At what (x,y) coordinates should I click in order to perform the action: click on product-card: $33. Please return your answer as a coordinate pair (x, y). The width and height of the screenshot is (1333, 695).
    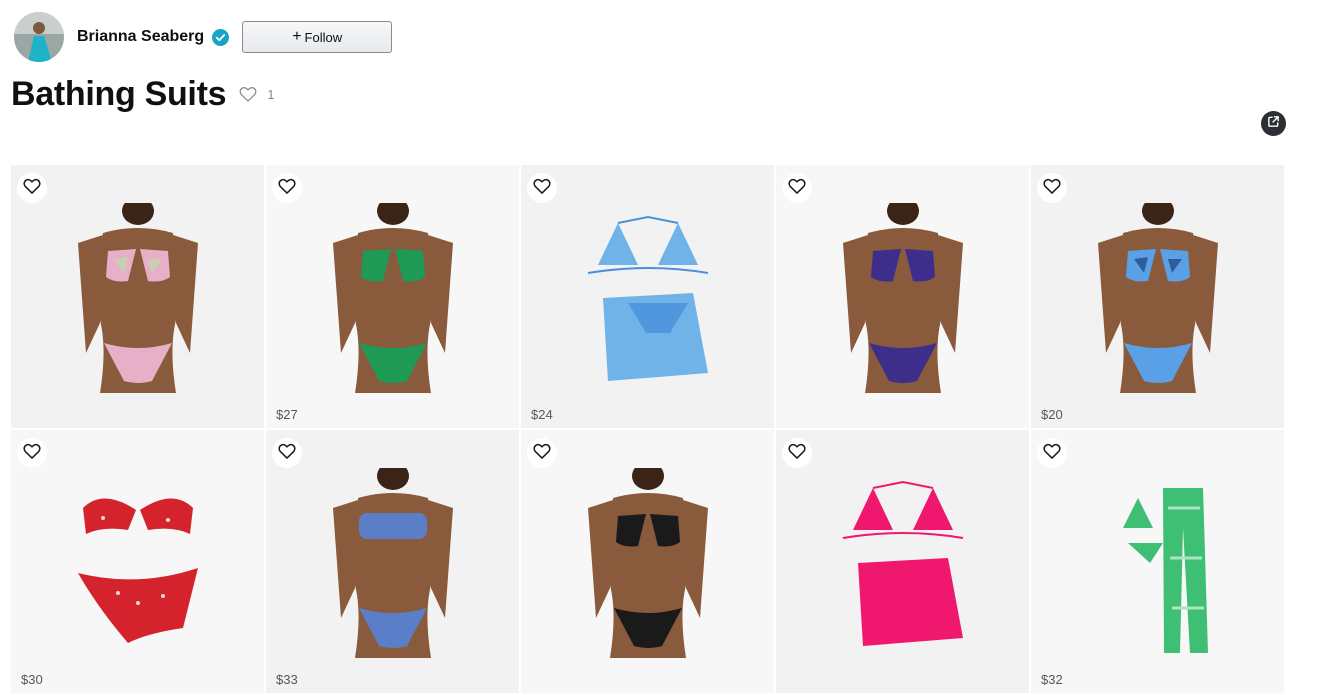
    Looking at the image, I should click on (392, 561).